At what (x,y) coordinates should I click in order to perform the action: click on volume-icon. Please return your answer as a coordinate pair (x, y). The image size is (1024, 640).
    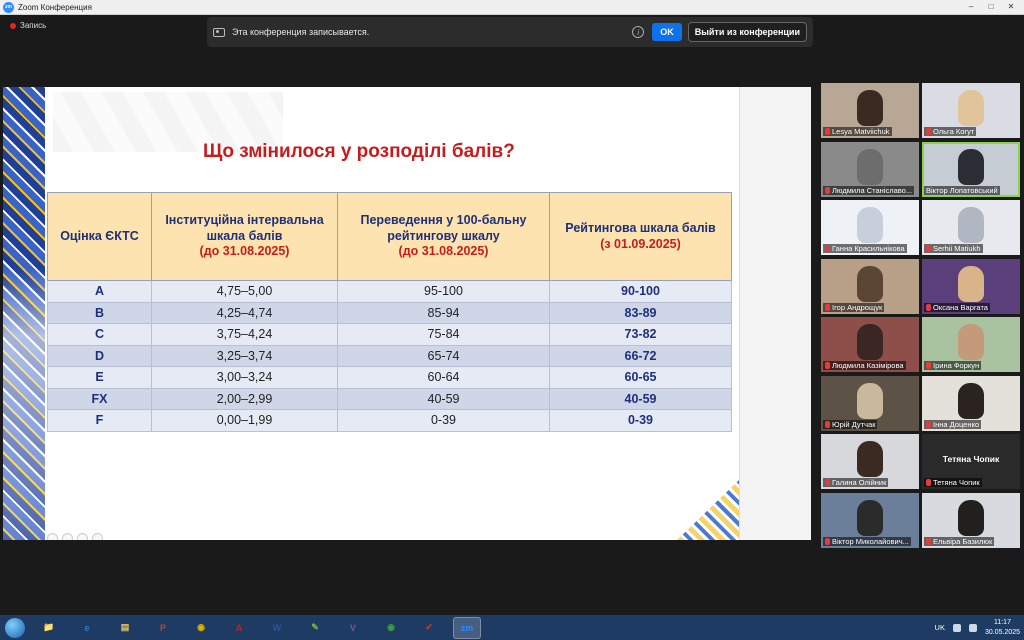
    Looking at the image, I should click on (972, 627).